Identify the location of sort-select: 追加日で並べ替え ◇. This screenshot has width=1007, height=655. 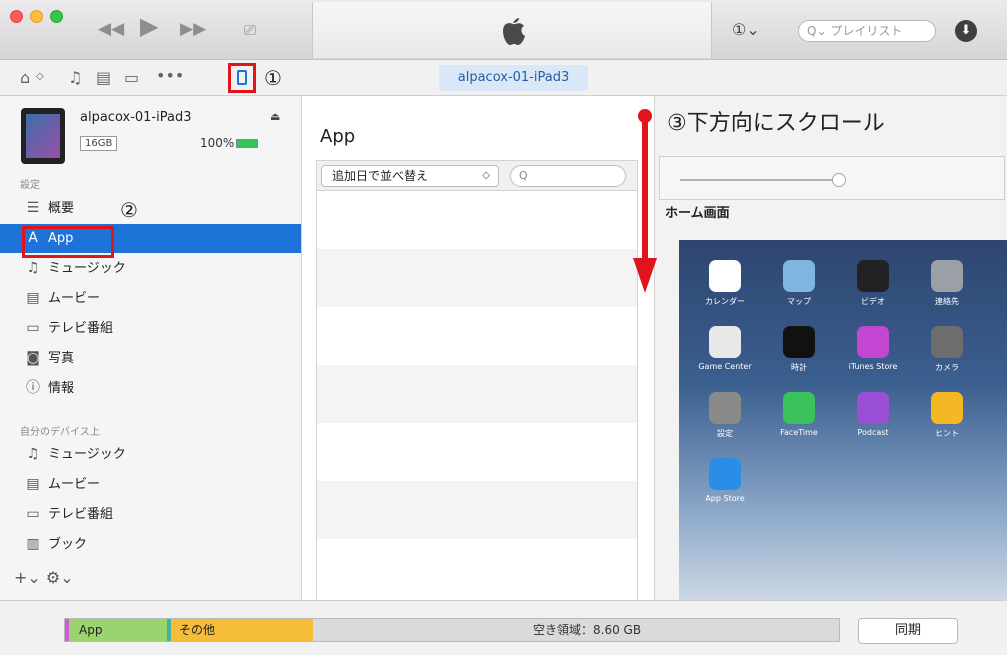
(410, 176).